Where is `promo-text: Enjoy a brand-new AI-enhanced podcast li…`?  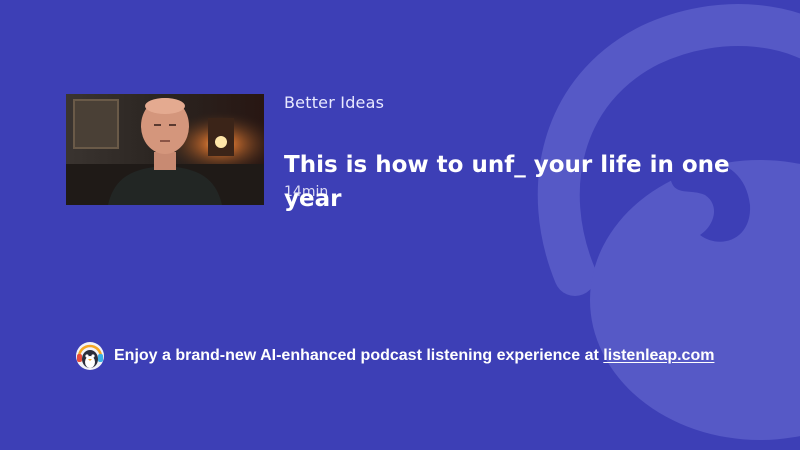
promo-text: Enjoy a brand-new AI-enhanced podcast li… is located at coordinates (414, 356).